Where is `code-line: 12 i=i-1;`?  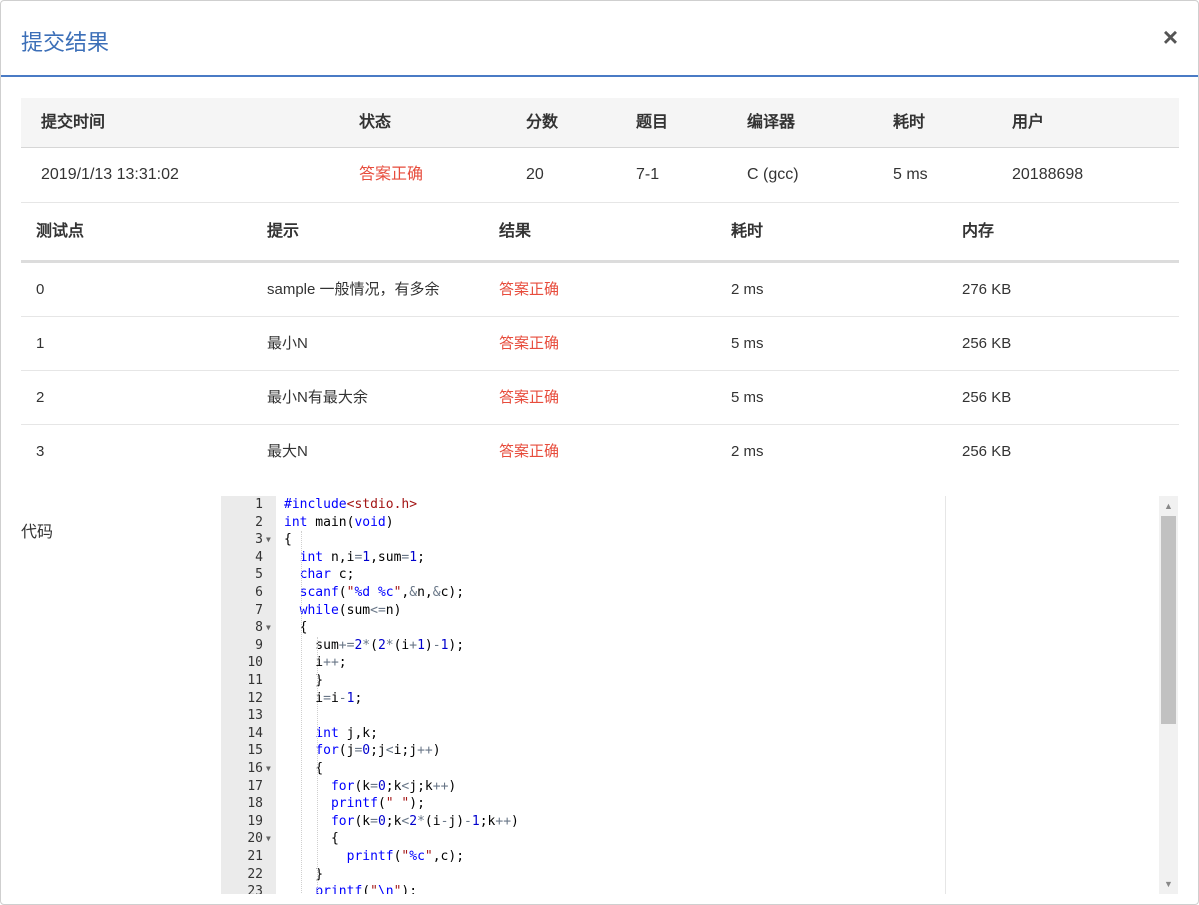 code-line: 12 i=i-1; is located at coordinates (583, 699).